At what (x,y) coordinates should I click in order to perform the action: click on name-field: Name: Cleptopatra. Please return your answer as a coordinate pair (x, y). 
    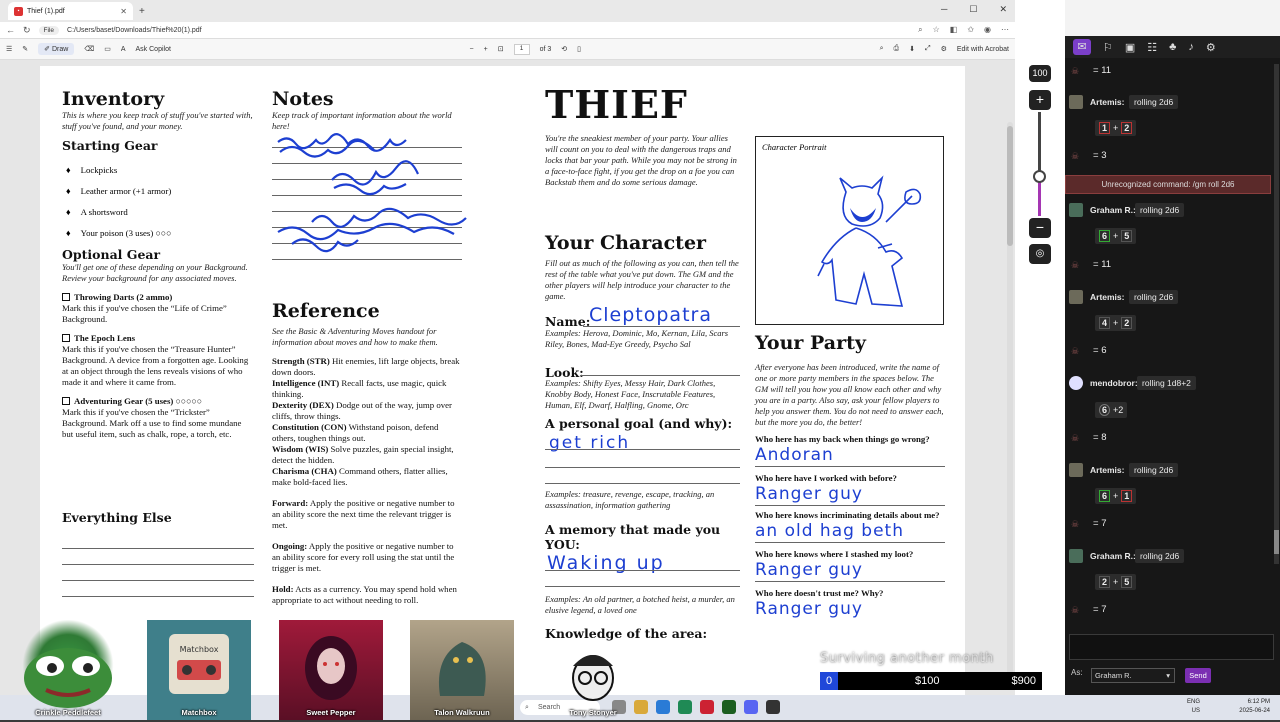
    Looking at the image, I should click on (642, 316).